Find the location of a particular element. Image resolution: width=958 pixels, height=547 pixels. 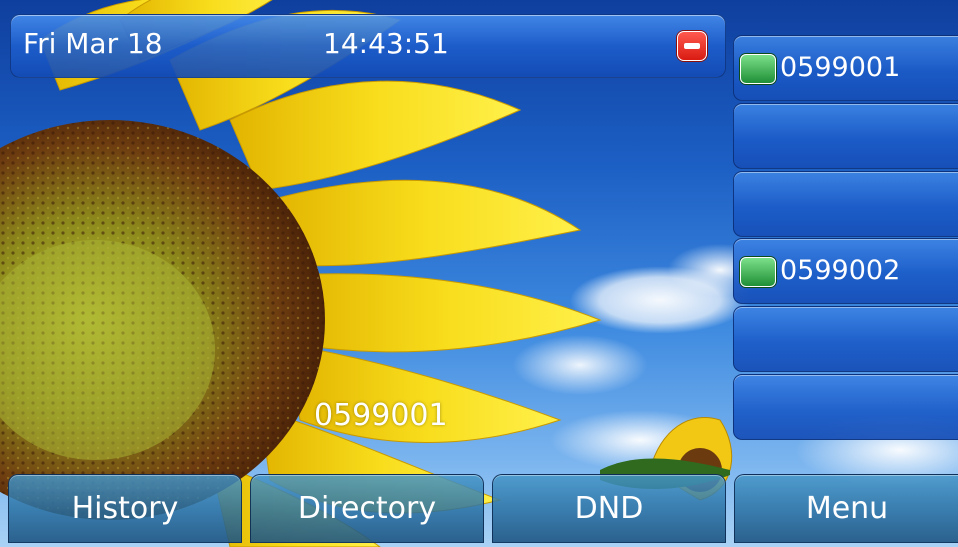

time-label: 14:43:51 is located at coordinates (386, 43).